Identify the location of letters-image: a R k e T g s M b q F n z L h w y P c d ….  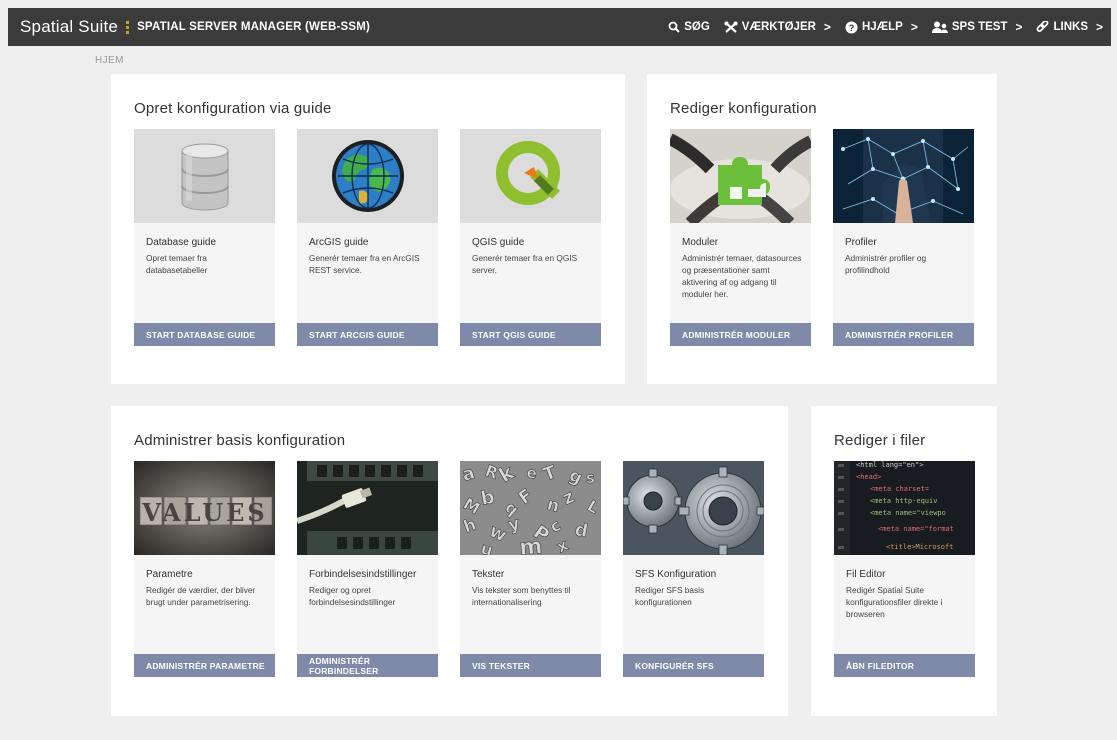
(530, 508).